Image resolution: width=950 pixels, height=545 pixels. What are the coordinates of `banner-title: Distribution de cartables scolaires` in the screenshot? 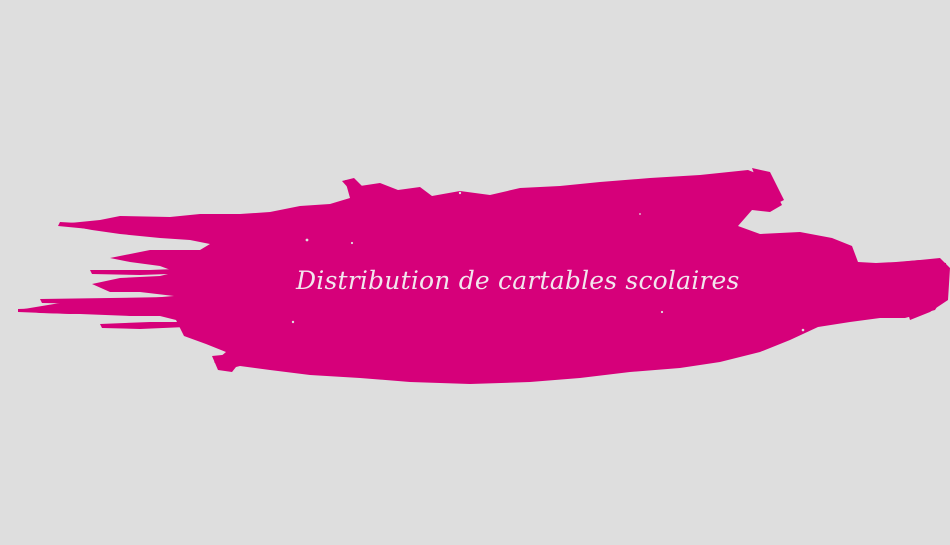 It's located at (518, 280).